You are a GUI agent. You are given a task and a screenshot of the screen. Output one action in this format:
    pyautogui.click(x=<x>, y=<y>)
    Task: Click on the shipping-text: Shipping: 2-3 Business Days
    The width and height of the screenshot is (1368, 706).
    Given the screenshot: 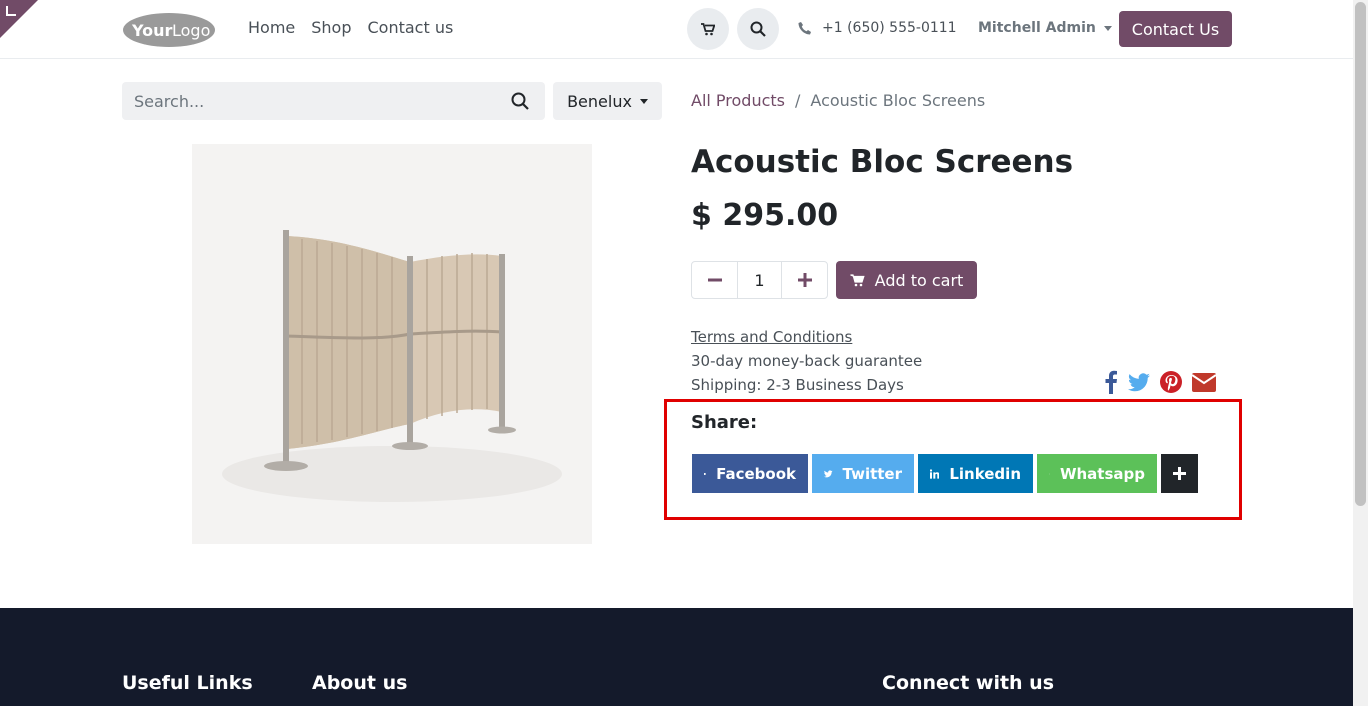 What is the action you would take?
    pyautogui.click(x=797, y=385)
    